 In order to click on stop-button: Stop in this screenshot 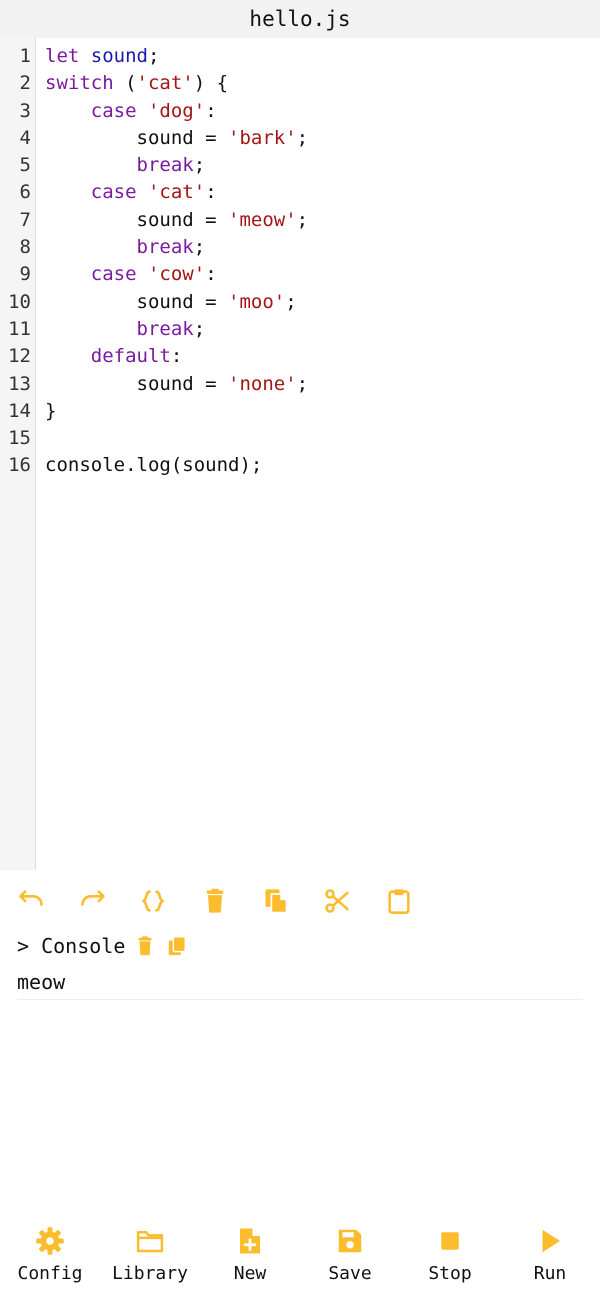, I will do `click(450, 1252)`.